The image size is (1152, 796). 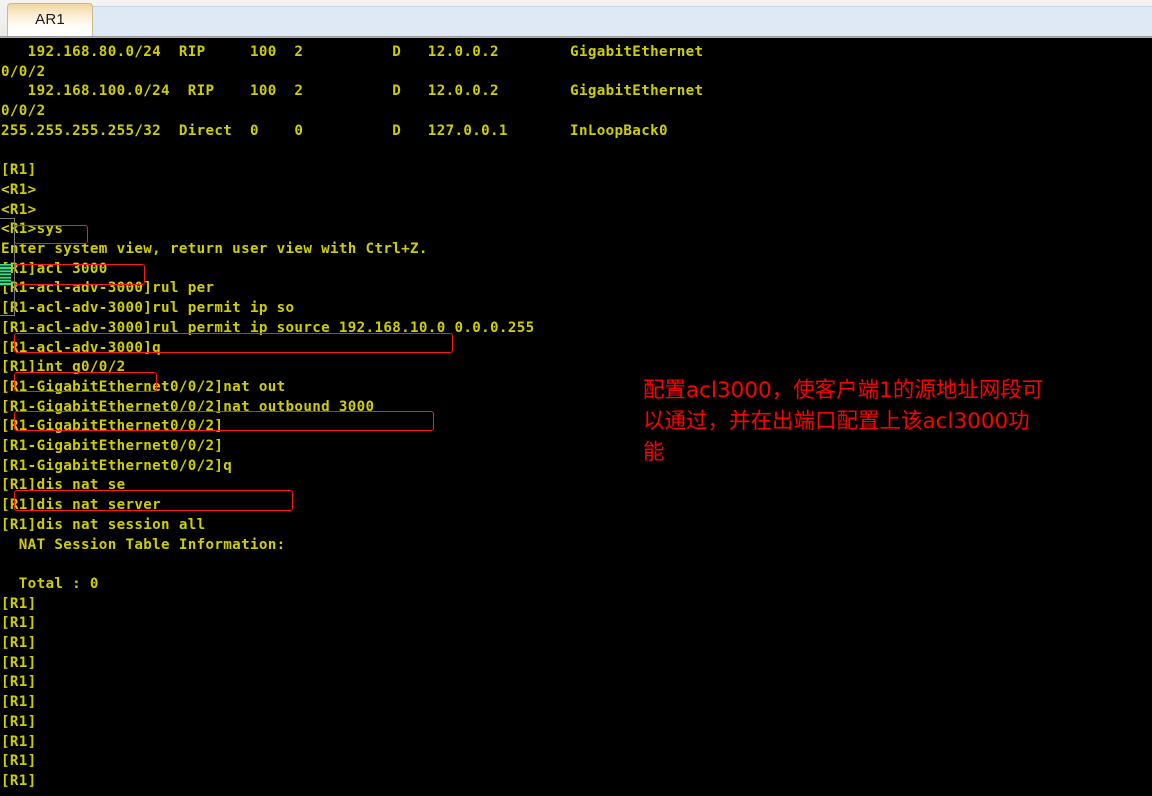 What do you see at coordinates (54, 268) in the screenshot?
I see `terminal-line: [R1]acl 3000` at bounding box center [54, 268].